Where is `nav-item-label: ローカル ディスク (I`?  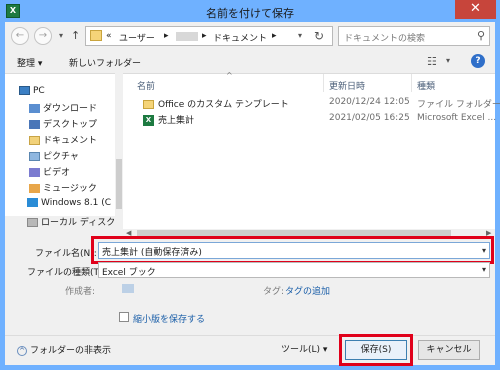
nav-item-label: ローカル ディスク (I is located at coordinates (82, 223).